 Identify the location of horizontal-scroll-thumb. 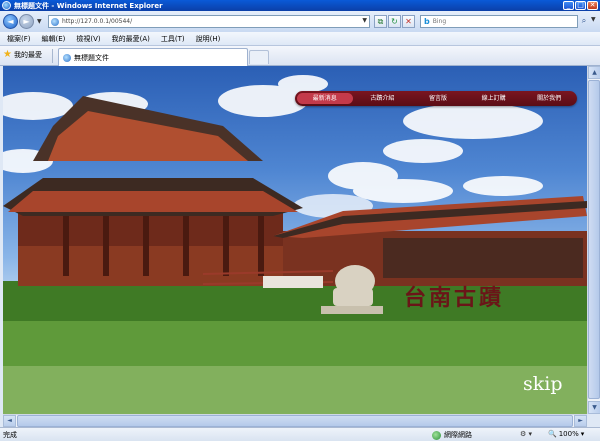
(295, 421).